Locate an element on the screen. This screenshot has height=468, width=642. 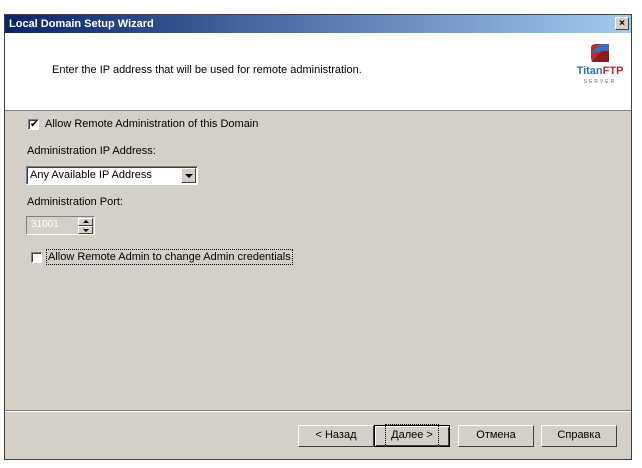
arrow-up-icon is located at coordinates (86, 221).